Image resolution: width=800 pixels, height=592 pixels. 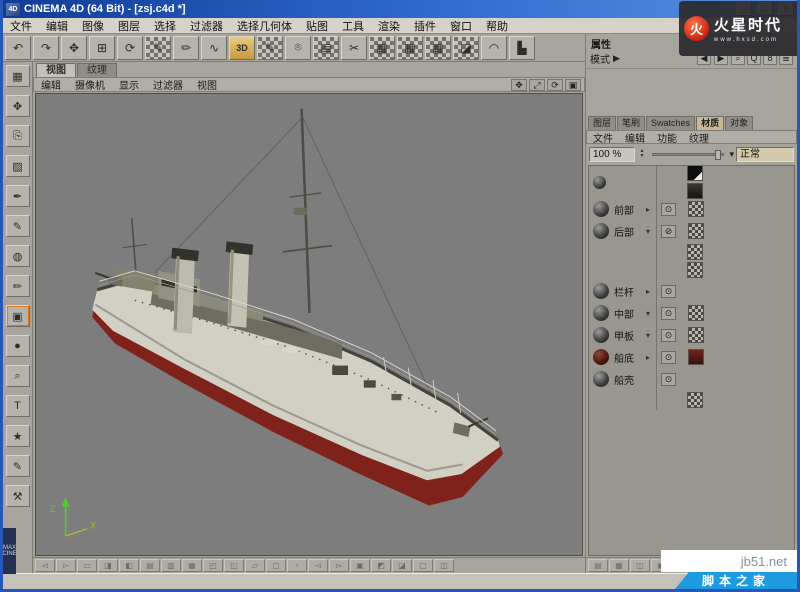 What do you see at coordinates (102, 47) in the screenshot?
I see `scale-icon: ⊞` at bounding box center [102, 47].